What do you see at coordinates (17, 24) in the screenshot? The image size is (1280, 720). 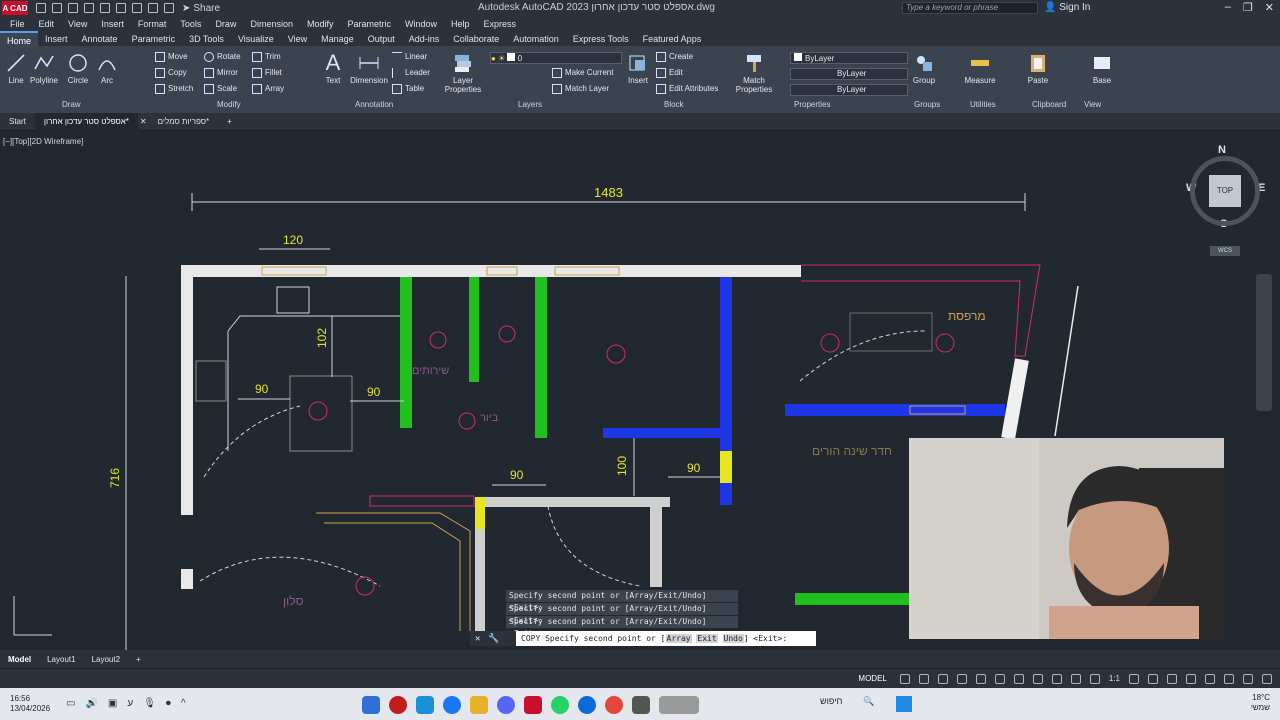 I see `menu-file: File` at bounding box center [17, 24].